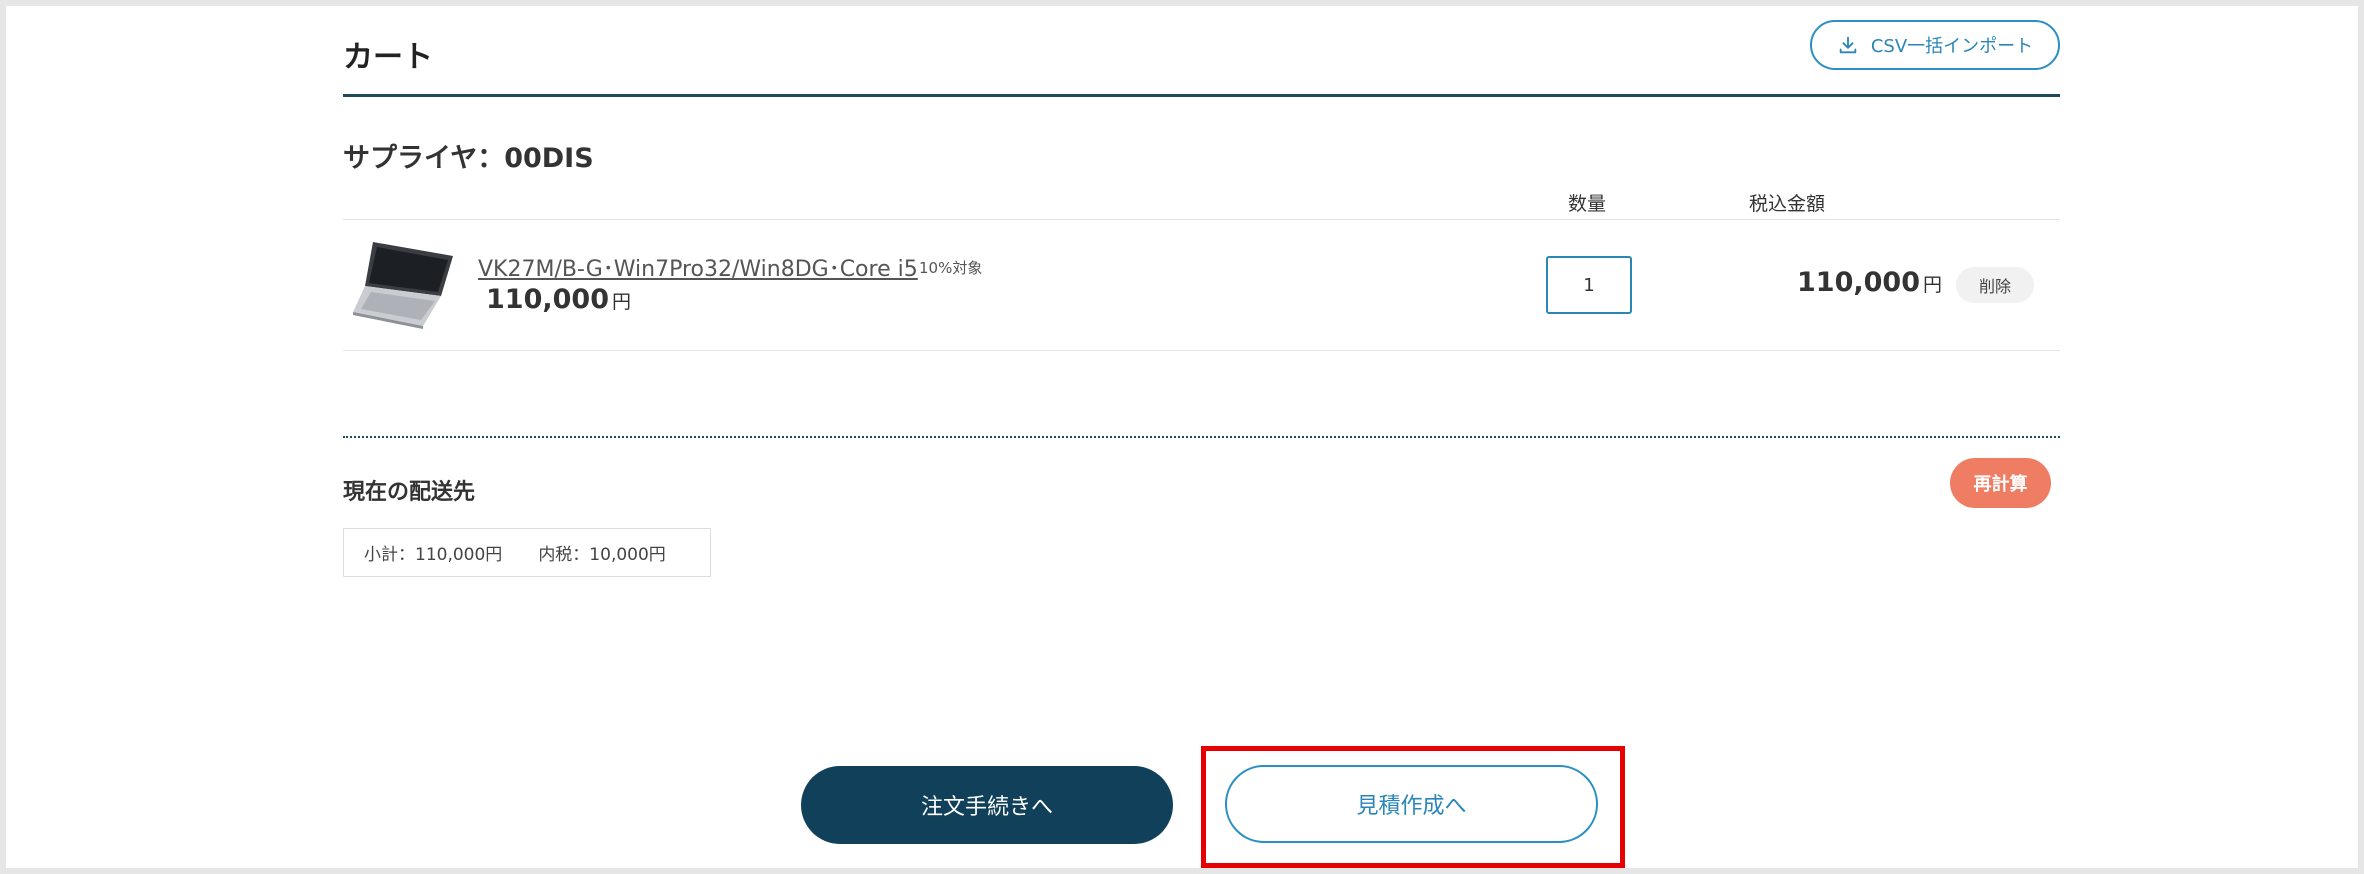  What do you see at coordinates (547, 299) in the screenshot?
I see `unit-price-value: 110,000` at bounding box center [547, 299].